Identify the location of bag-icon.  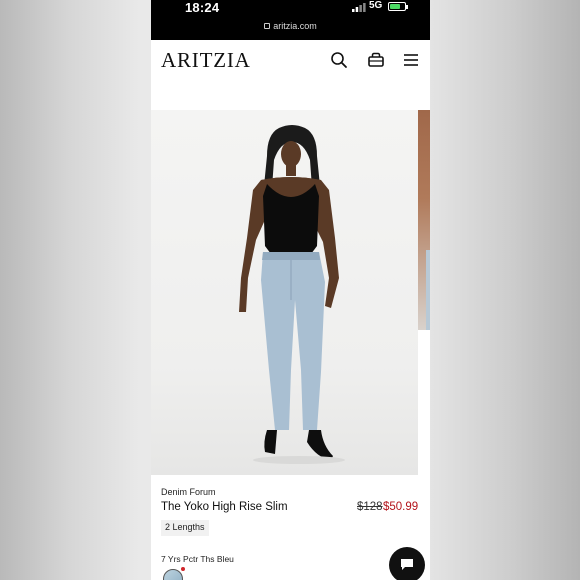
(376, 60).